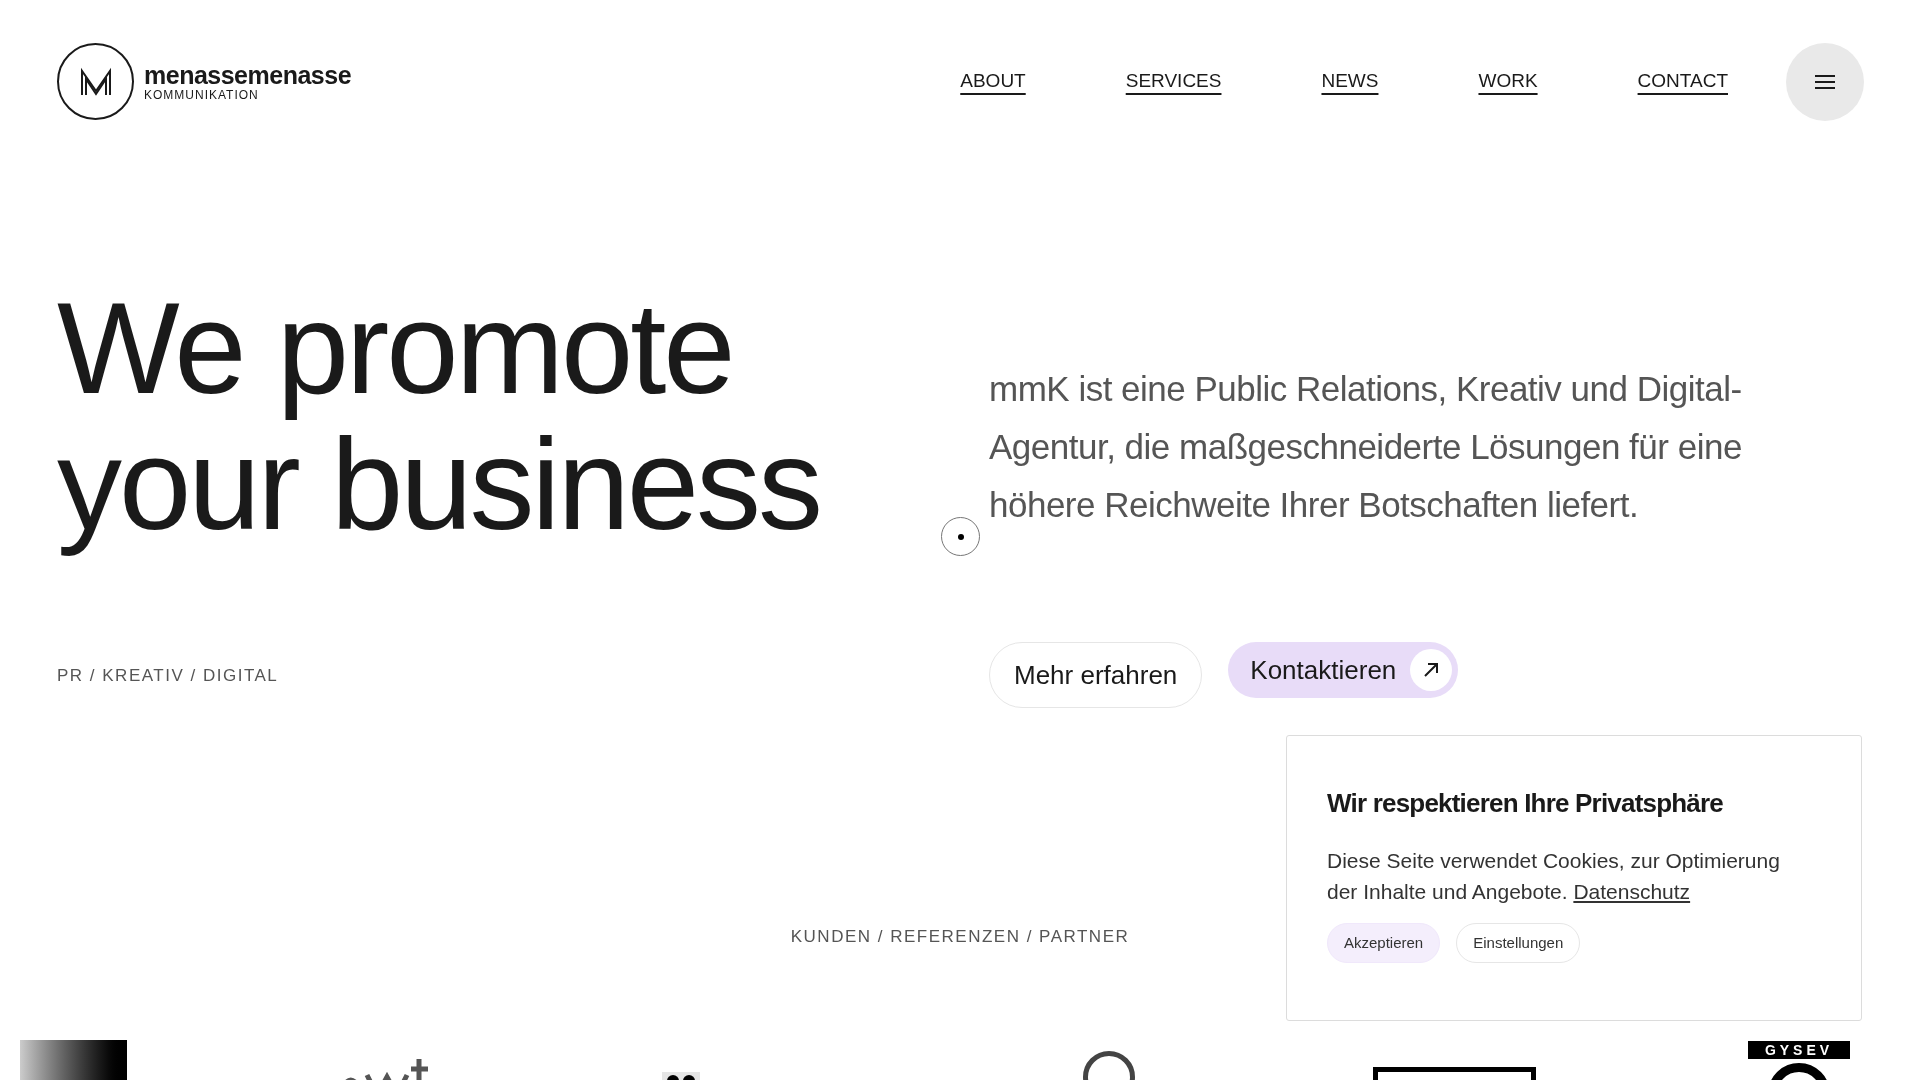 The width and height of the screenshot is (1920, 1080). What do you see at coordinates (1682, 81) in the screenshot?
I see `nav-link: CONTACT` at bounding box center [1682, 81].